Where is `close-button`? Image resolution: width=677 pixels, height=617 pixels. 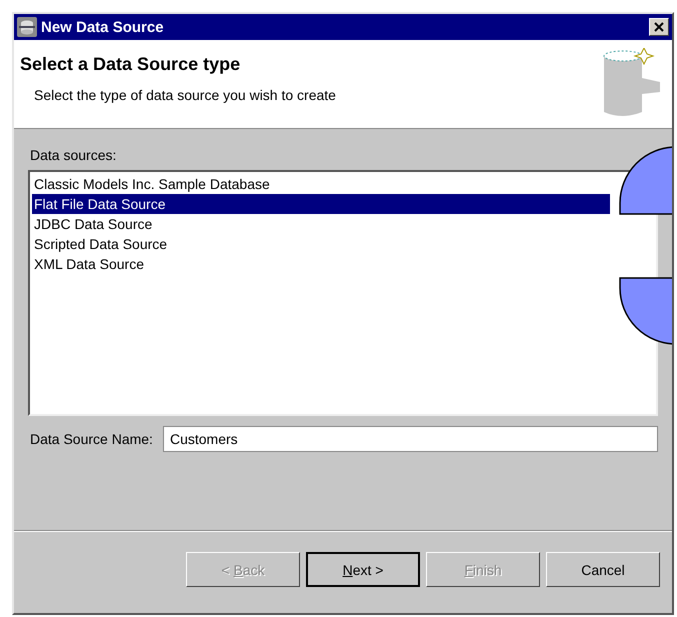 close-button is located at coordinates (659, 27).